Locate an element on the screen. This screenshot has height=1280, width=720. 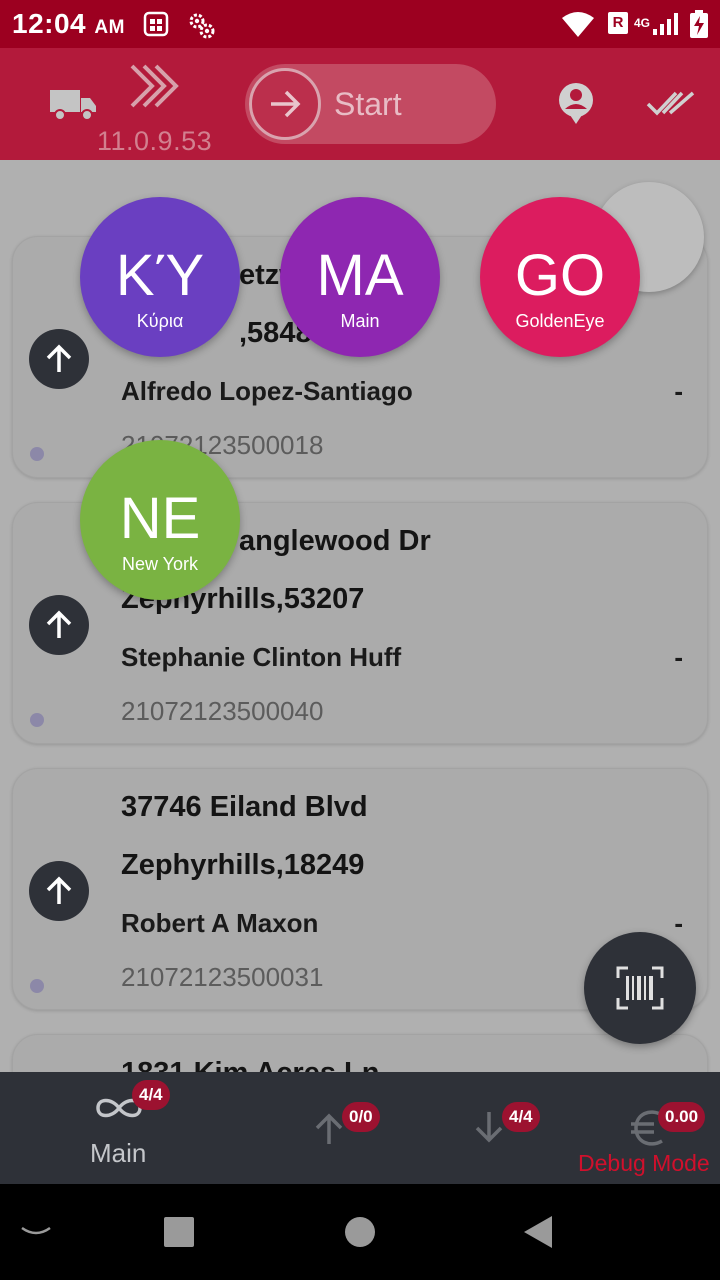
address-line: 37746 Eiland Blvd is located at coordinates (244, 807).